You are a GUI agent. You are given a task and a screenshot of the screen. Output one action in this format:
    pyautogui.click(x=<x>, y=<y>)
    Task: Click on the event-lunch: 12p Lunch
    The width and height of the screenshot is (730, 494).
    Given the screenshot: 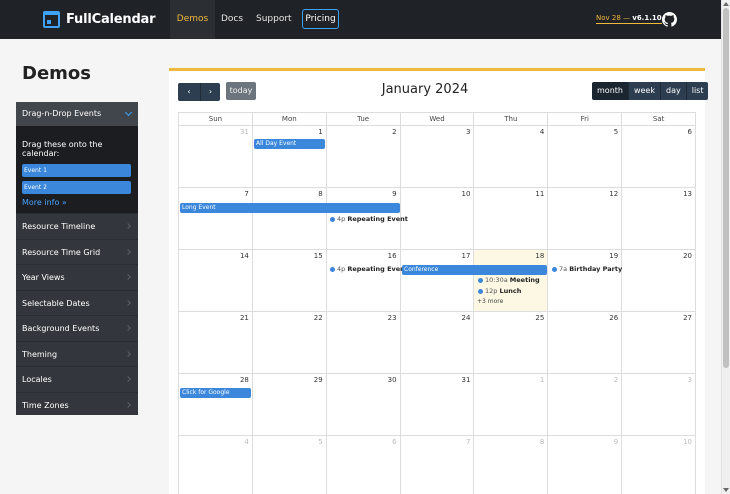 What is the action you would take?
    pyautogui.click(x=498, y=291)
    